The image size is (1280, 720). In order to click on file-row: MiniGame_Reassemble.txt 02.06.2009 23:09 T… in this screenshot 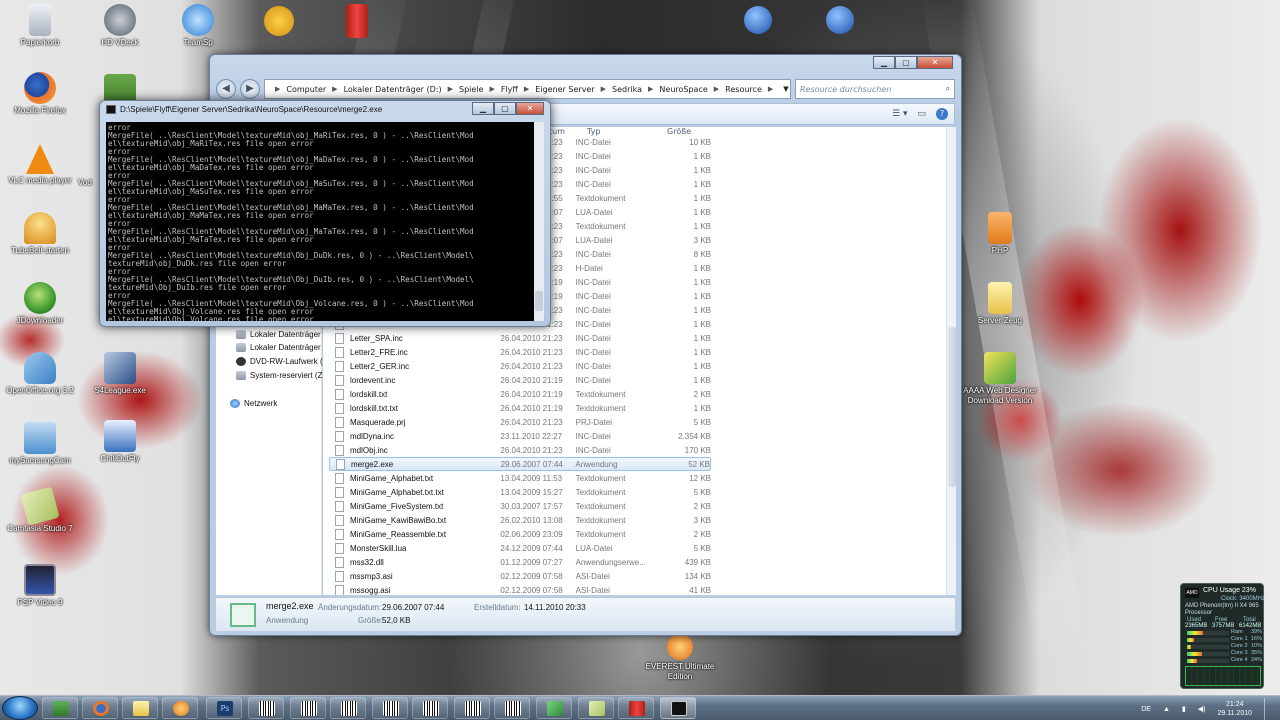, I will do `click(520, 534)`.